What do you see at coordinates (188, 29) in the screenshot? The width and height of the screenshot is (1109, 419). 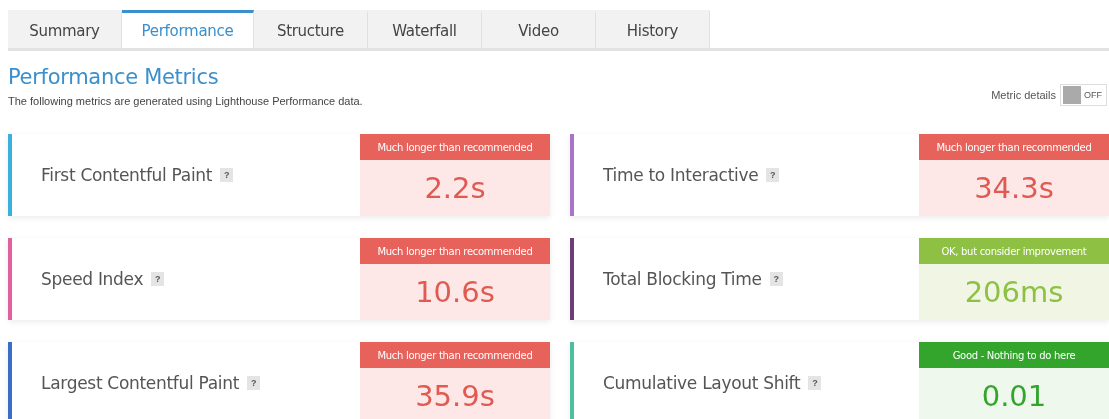 I see `tab: Performance` at bounding box center [188, 29].